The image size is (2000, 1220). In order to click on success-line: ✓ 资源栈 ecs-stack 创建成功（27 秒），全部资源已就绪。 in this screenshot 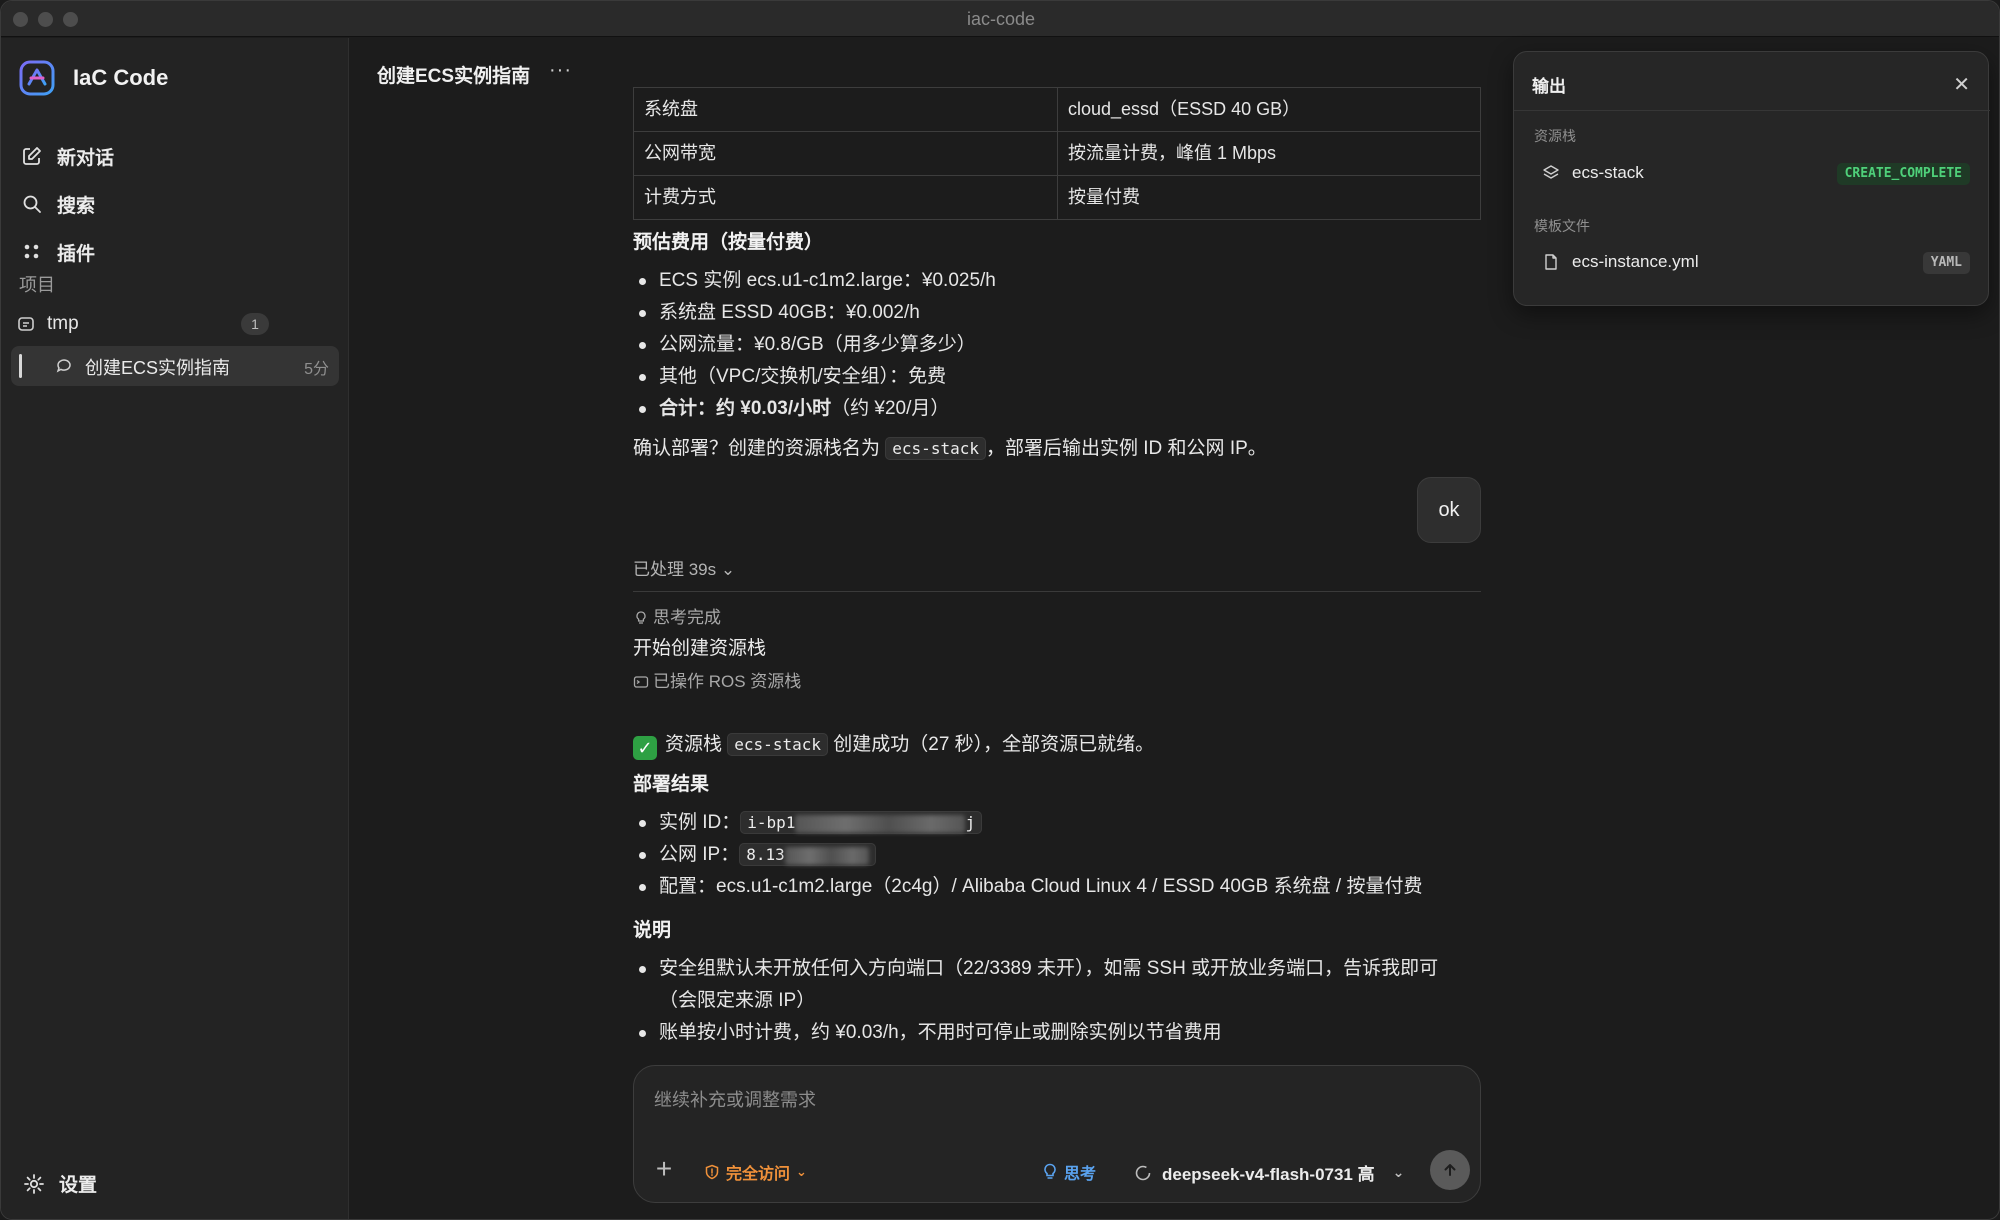, I will do `click(1057, 745)`.